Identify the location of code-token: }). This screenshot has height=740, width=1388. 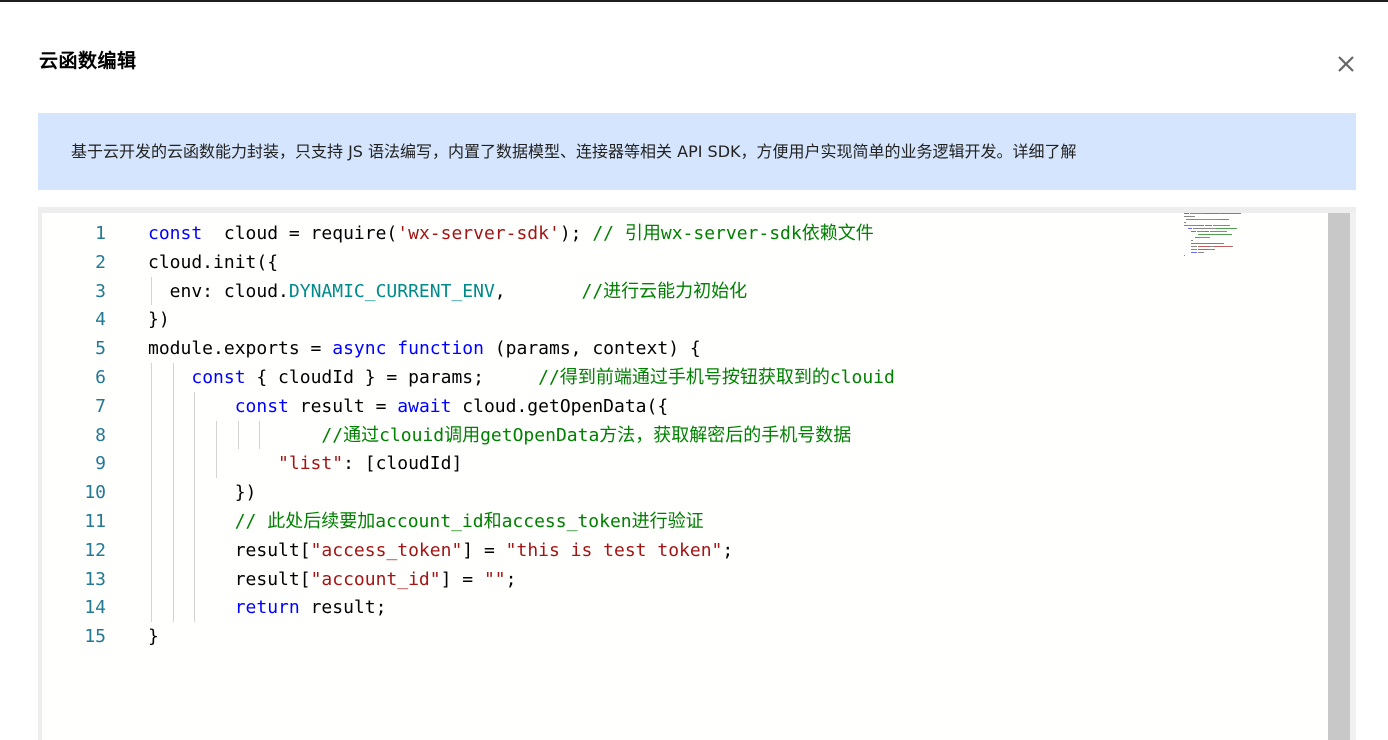
(202, 493).